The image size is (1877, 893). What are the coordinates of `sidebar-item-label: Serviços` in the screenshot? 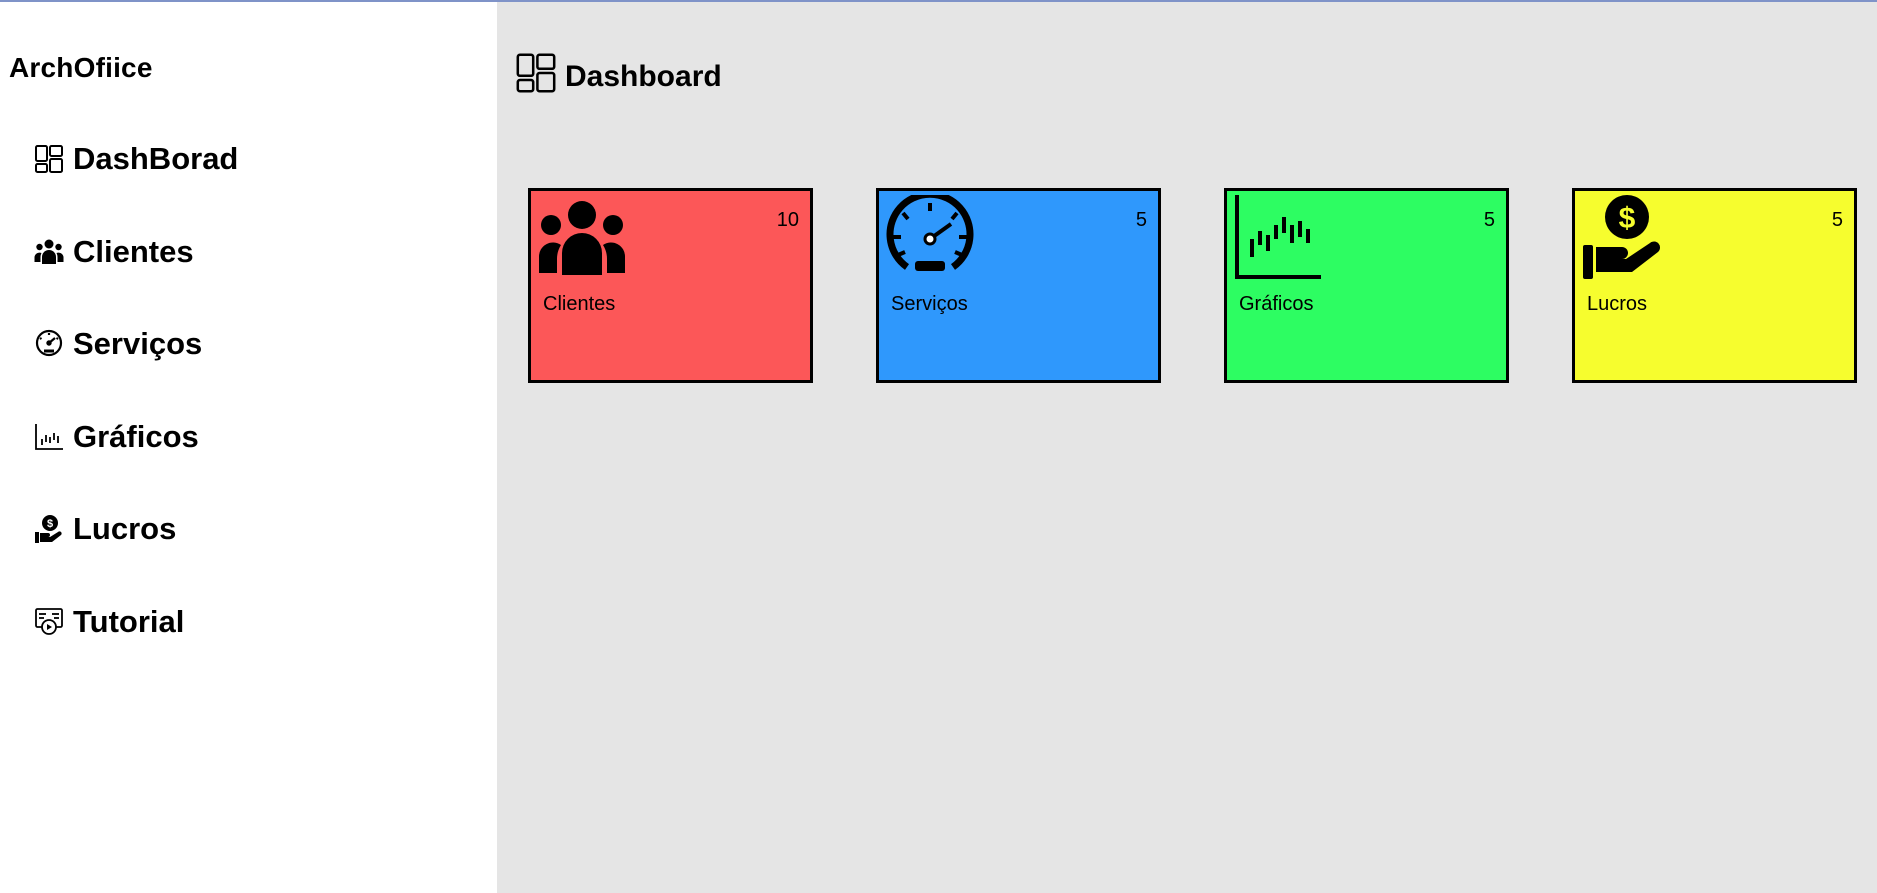 It's located at (138, 343).